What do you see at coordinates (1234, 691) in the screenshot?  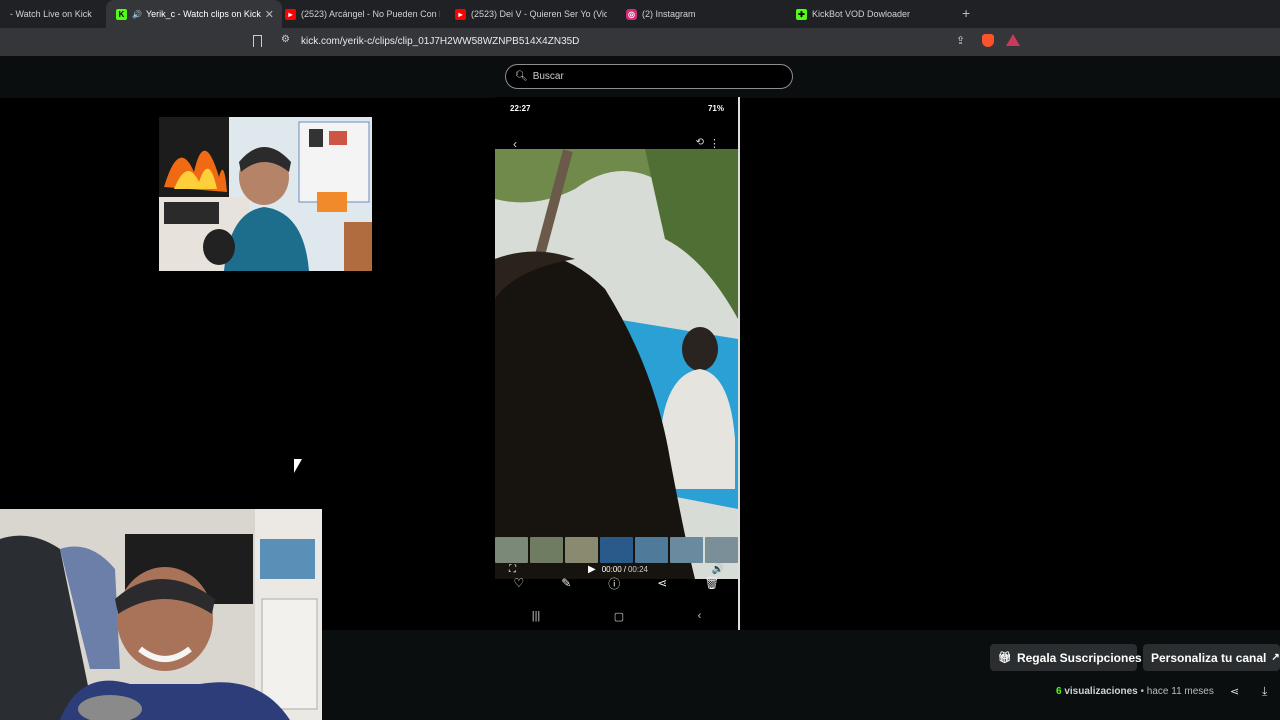 I see `share-clip-icon: ⋖` at bounding box center [1234, 691].